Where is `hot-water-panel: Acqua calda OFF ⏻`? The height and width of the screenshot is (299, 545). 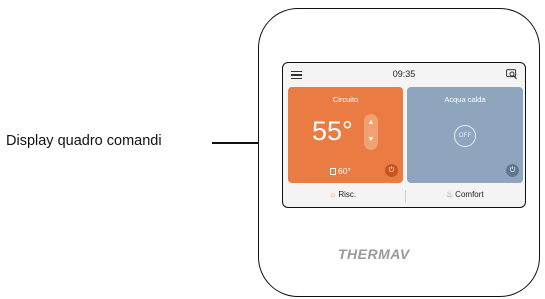
hot-water-panel: Acqua calda OFF ⏻ is located at coordinates (465, 135).